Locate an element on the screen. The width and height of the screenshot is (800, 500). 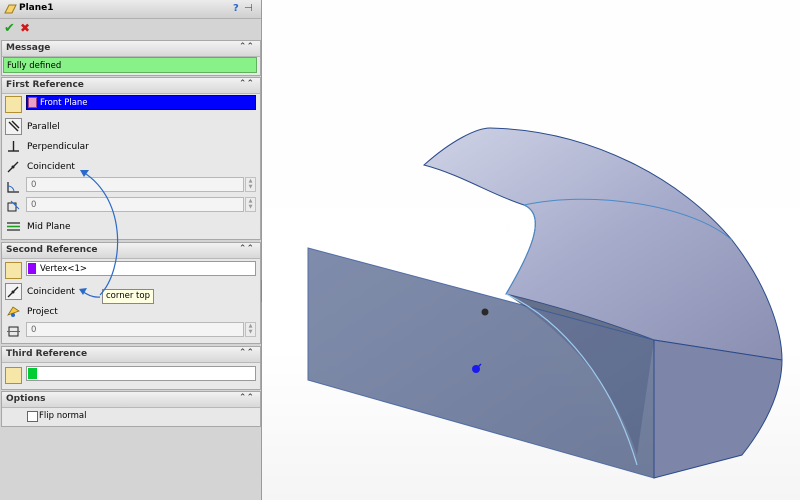
second-value-row: 0 ▲ ▼ is located at coordinates (131, 332).